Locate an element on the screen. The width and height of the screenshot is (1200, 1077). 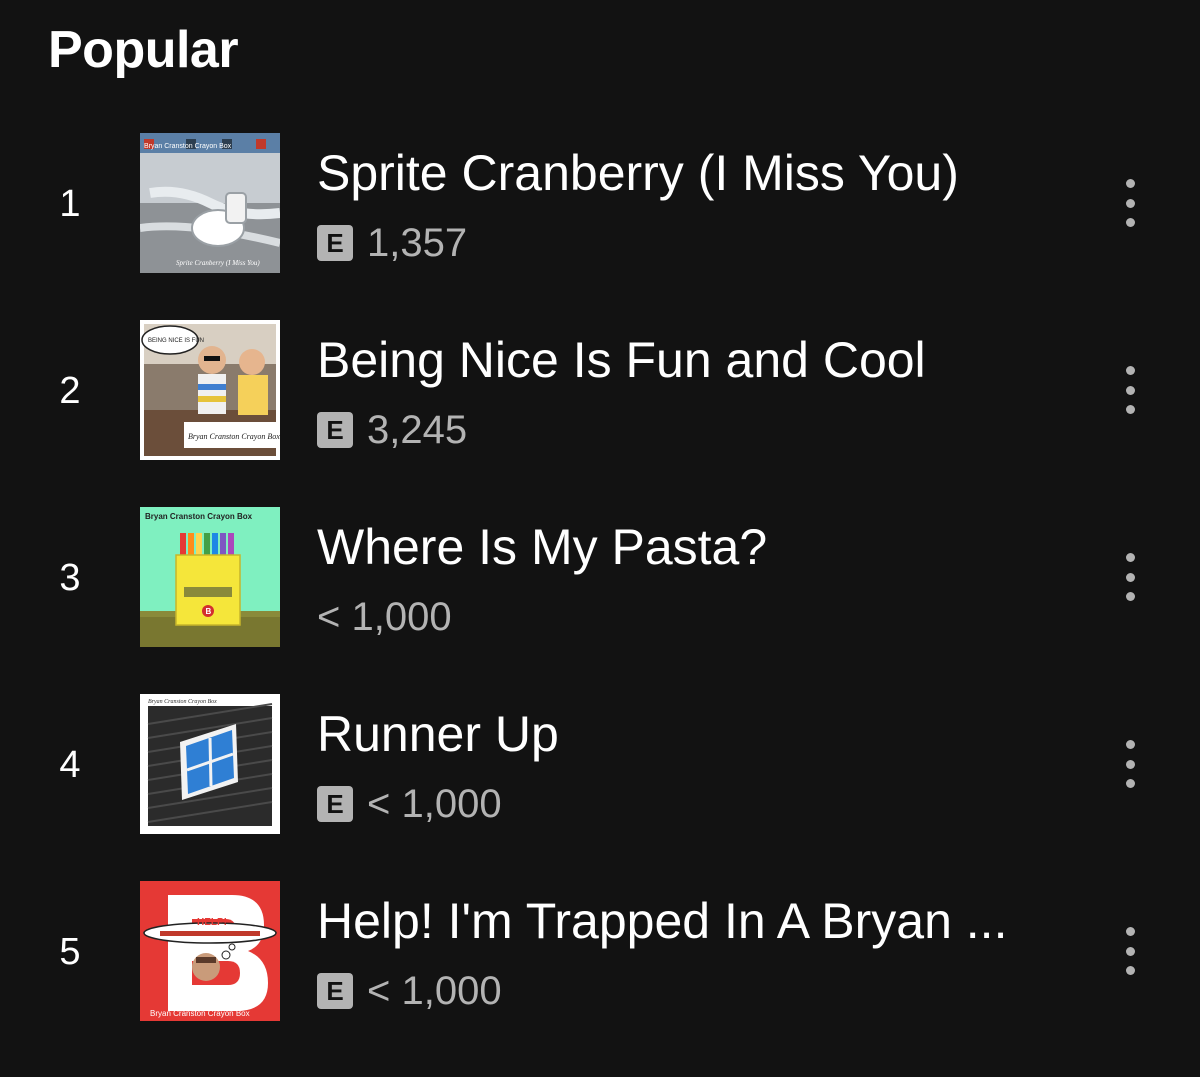
section-title: Popular is located at coordinates (143, 50).